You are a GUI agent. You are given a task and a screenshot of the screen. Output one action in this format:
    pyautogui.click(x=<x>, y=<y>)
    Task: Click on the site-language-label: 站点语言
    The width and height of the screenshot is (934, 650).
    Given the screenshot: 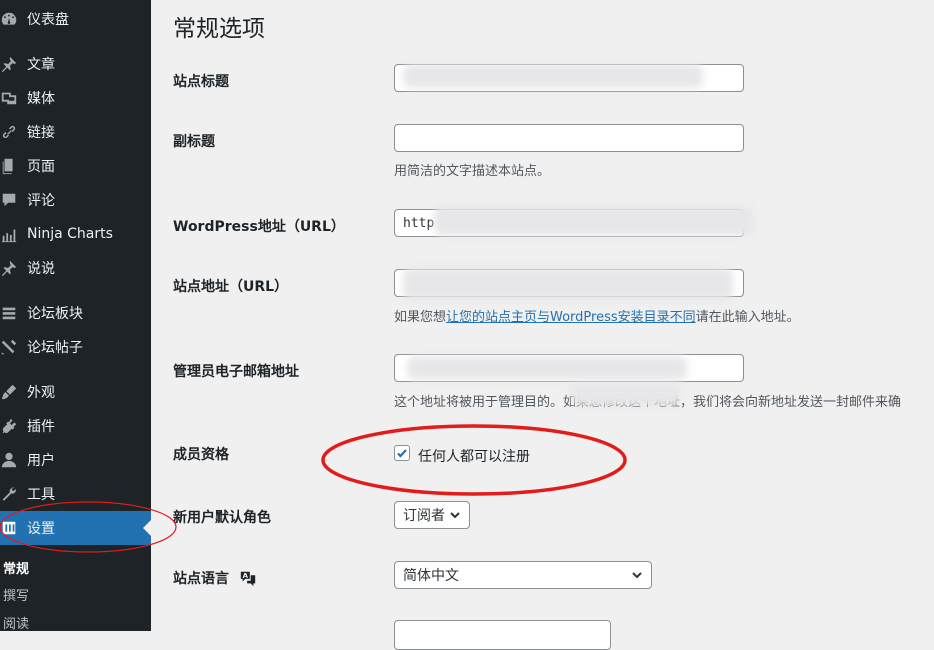 What is the action you would take?
    pyautogui.click(x=215, y=578)
    